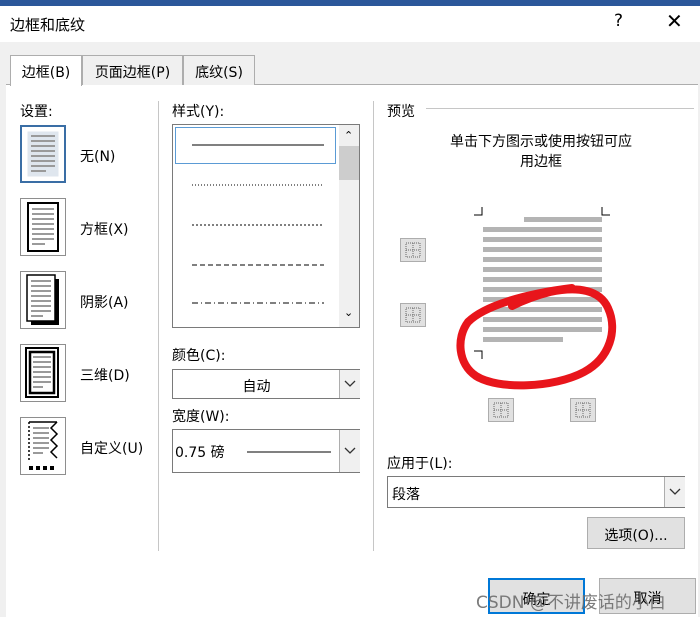 The height and width of the screenshot is (617, 700). I want to click on width-select: 0.75 磅, so click(266, 451).